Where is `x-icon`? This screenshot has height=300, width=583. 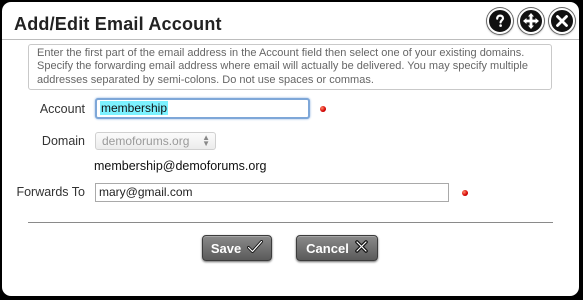
x-icon is located at coordinates (361, 248).